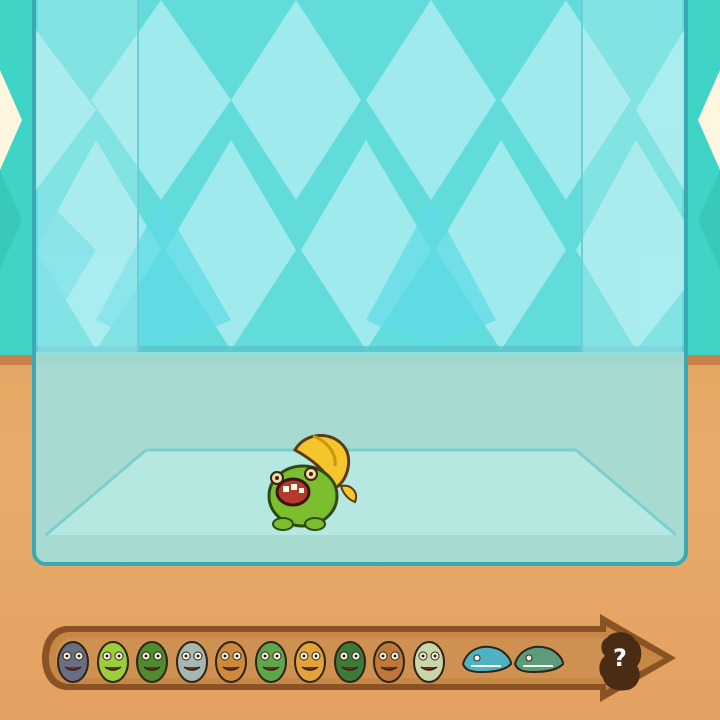 The image size is (720, 720). What do you see at coordinates (192, 661) in the screenshot?
I see `jar-monster-icon` at bounding box center [192, 661].